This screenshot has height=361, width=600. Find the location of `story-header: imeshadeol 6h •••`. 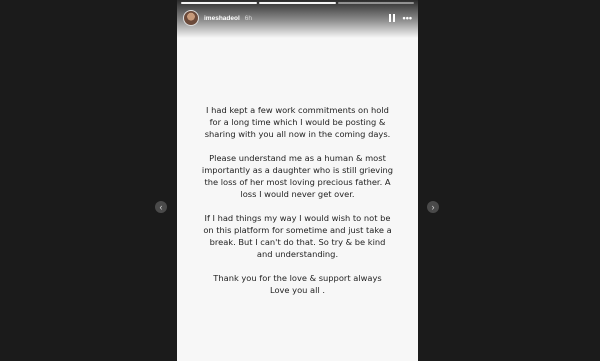

story-header: imeshadeol 6h ••• is located at coordinates (297, 18).